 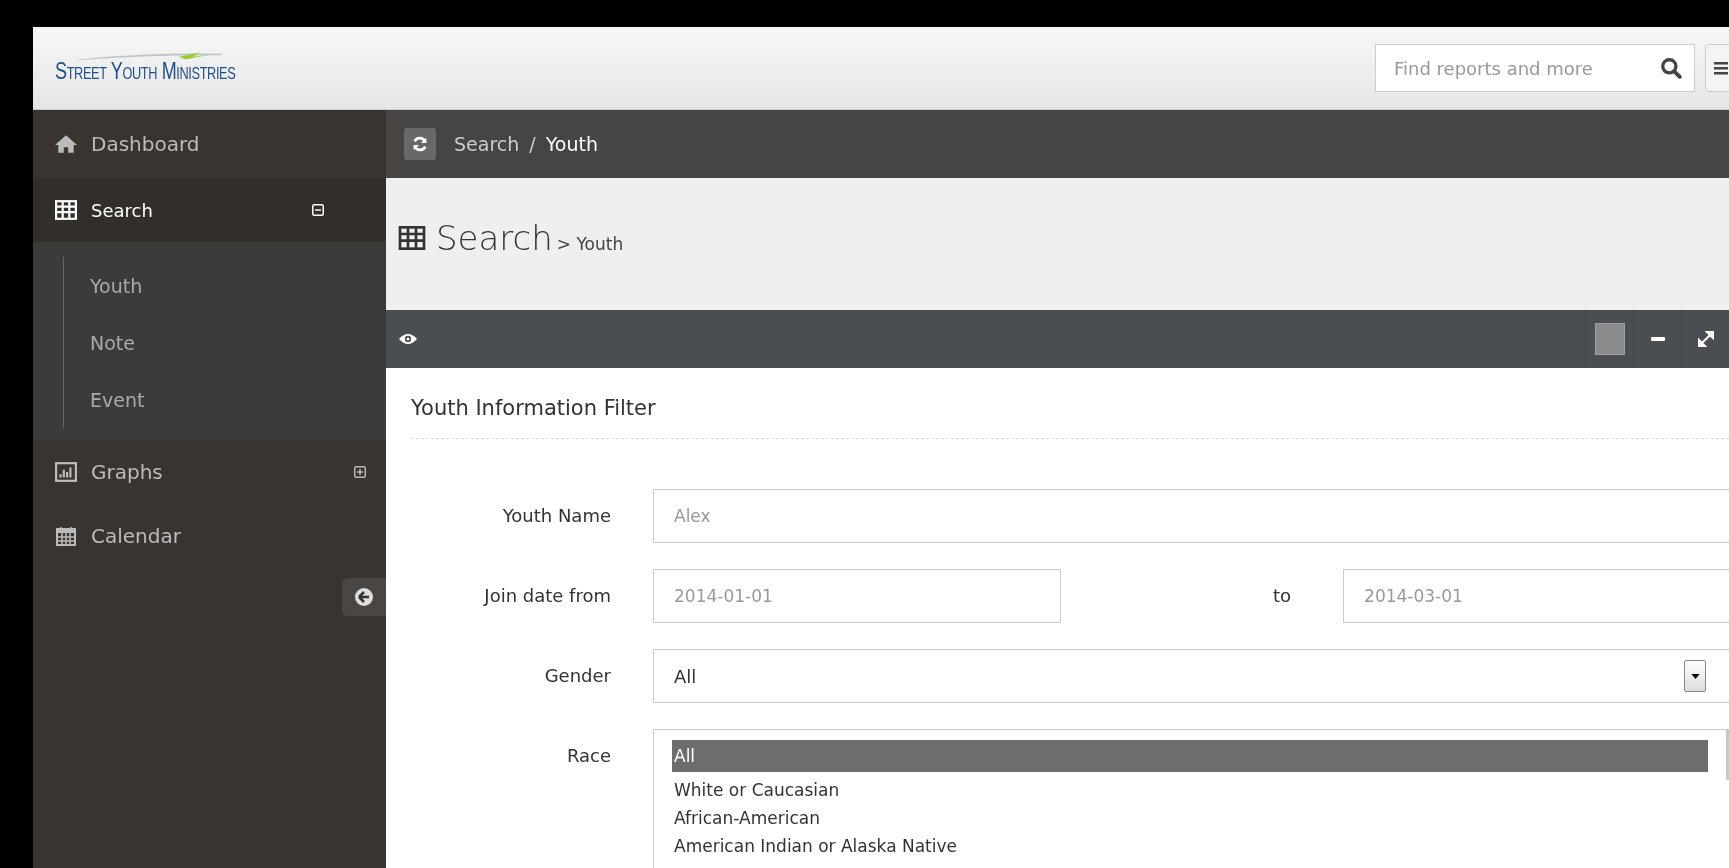 What do you see at coordinates (209, 536) in the screenshot?
I see `sidebar-item: Calendar` at bounding box center [209, 536].